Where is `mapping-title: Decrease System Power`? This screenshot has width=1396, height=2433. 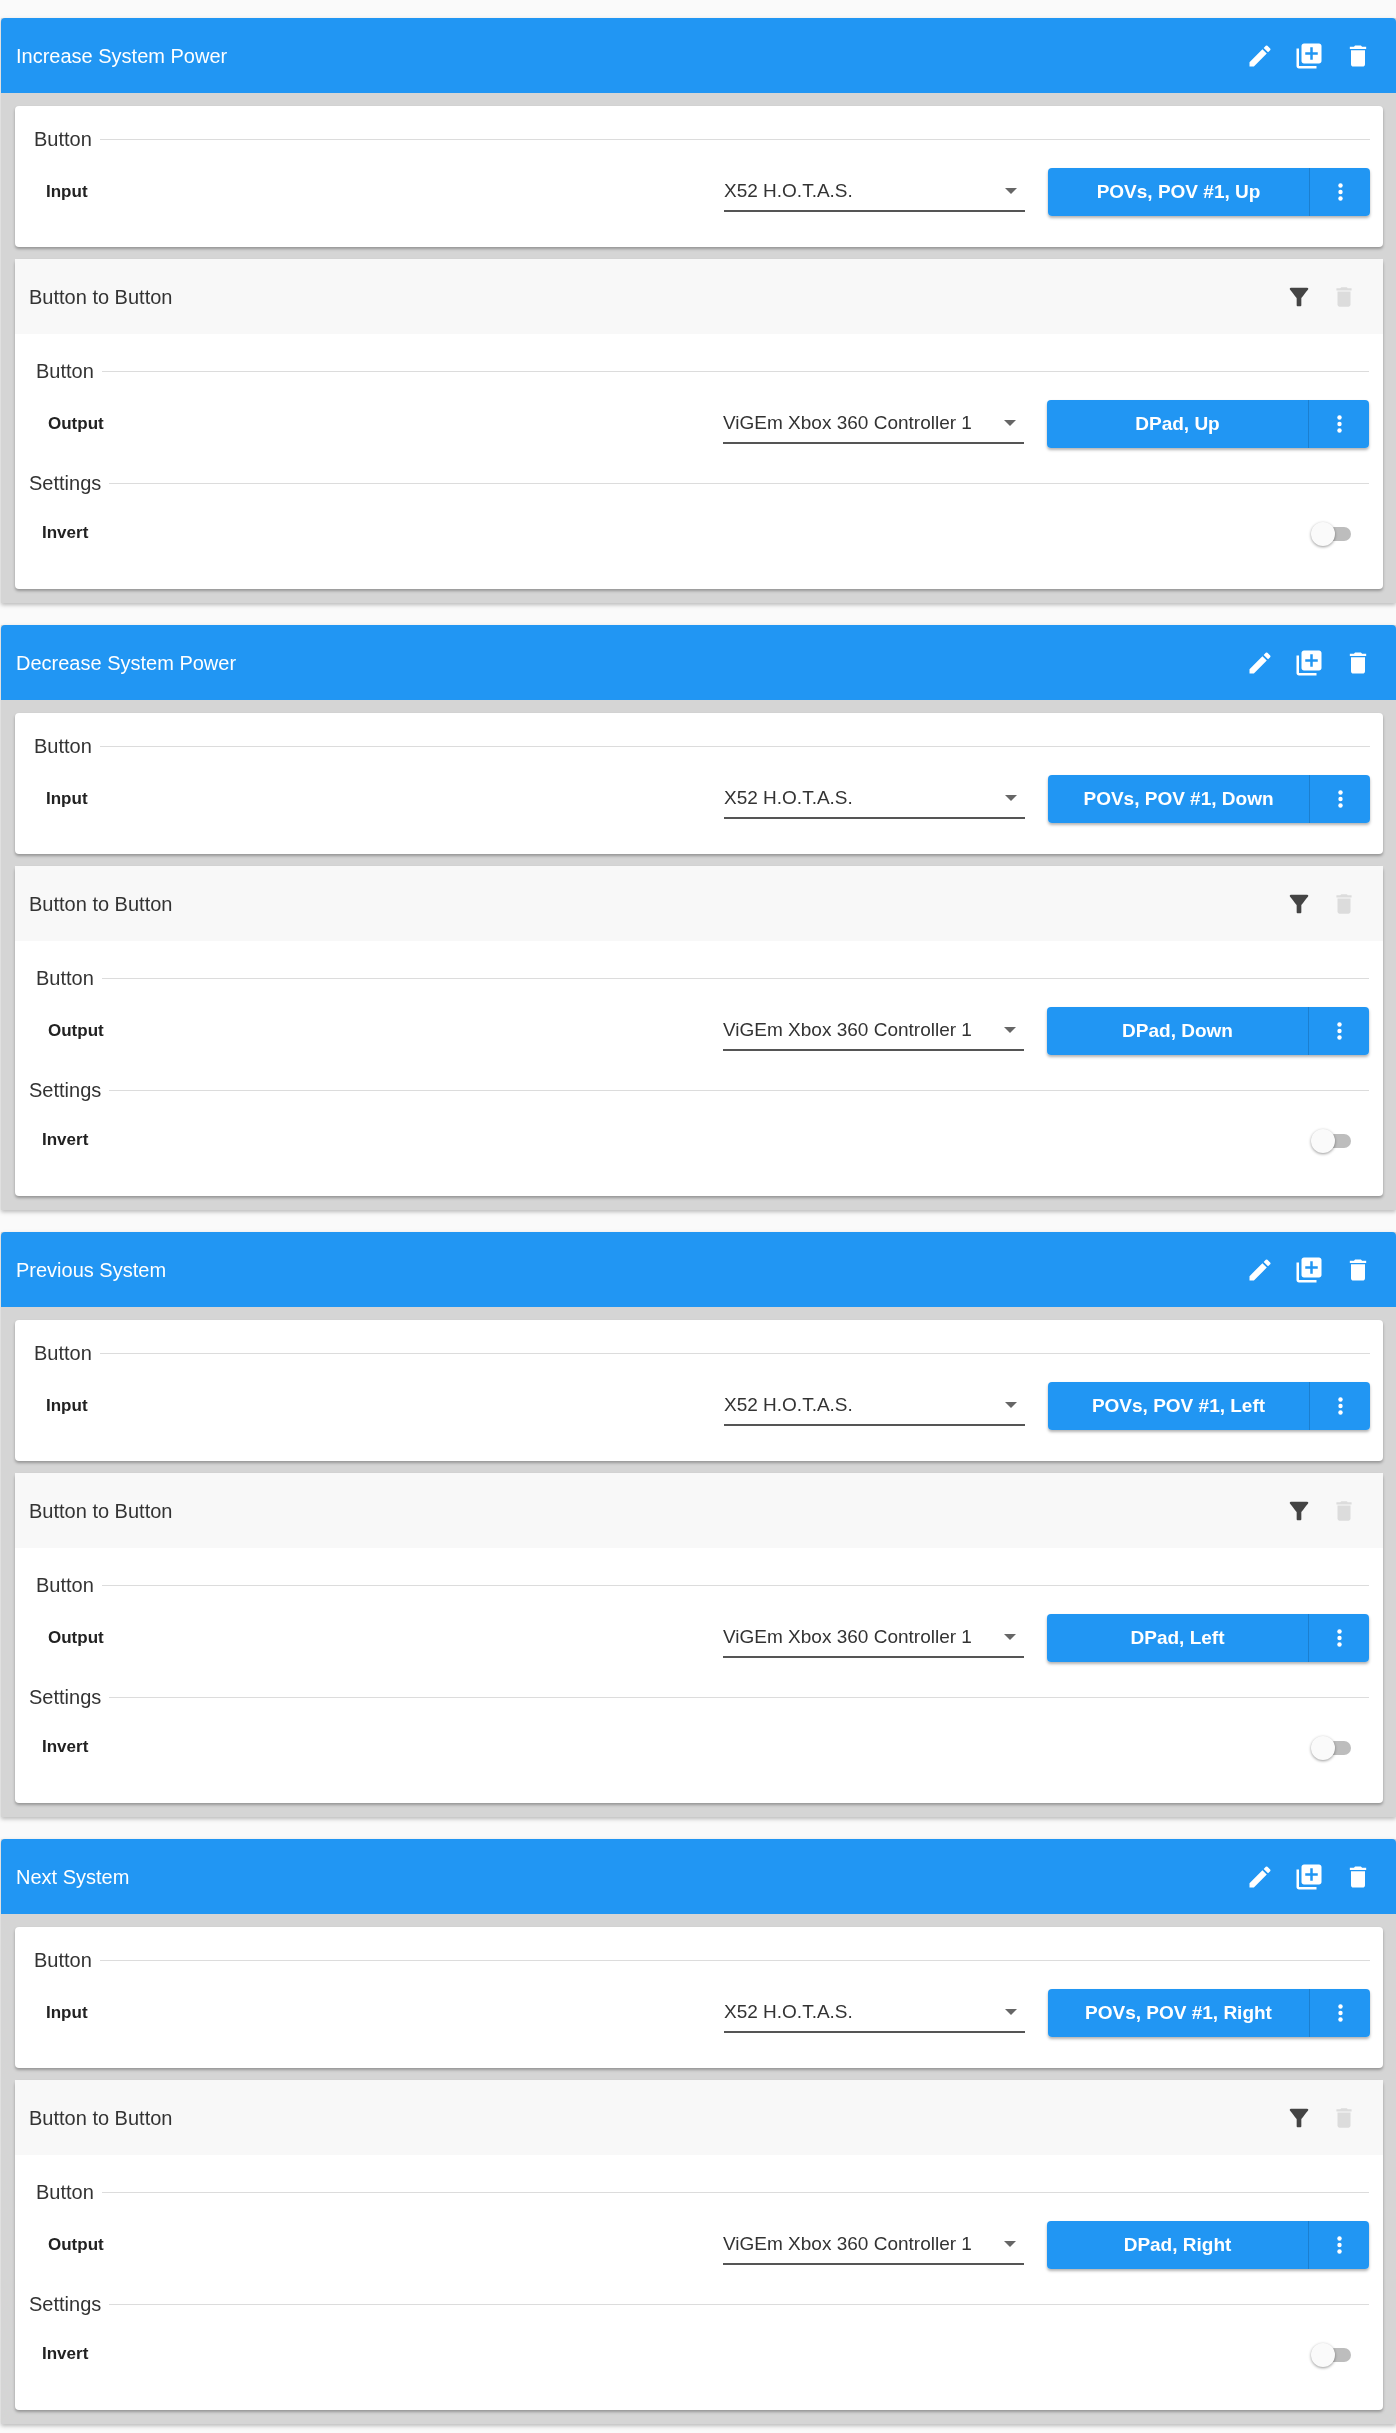 mapping-title: Decrease System Power is located at coordinates (127, 663).